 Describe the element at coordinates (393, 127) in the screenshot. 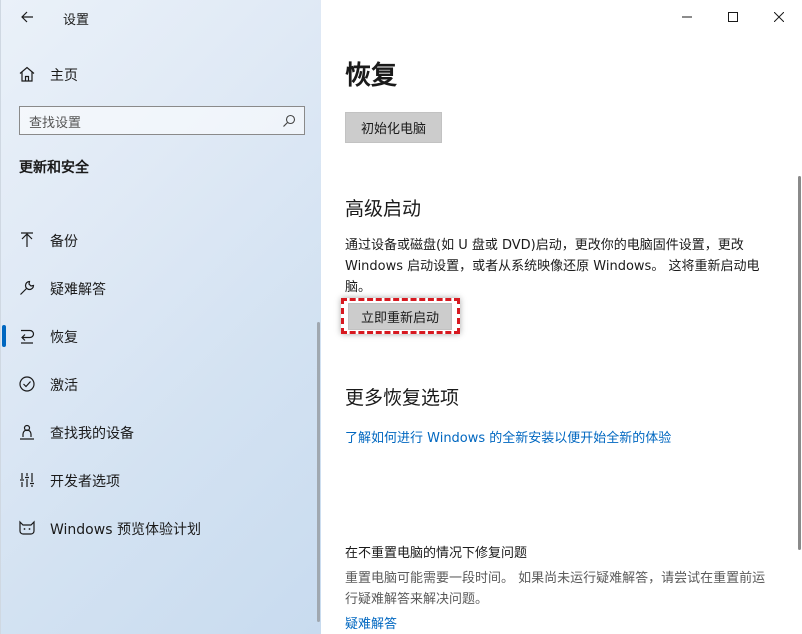

I see `reset-pc-button: 初始化电脑` at that location.